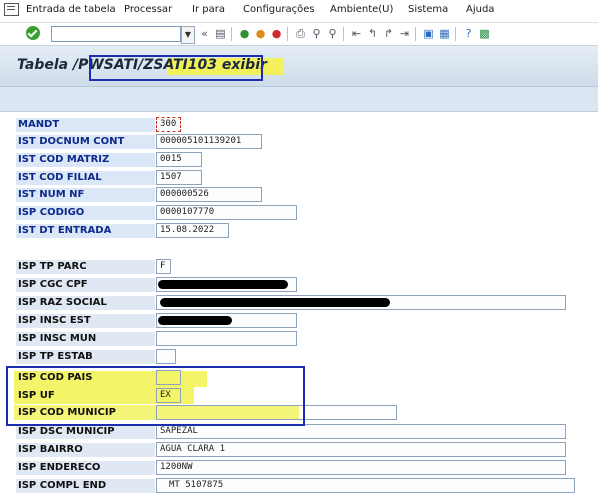  I want to click on field-label: ISP INSC MUN, so click(85, 339).